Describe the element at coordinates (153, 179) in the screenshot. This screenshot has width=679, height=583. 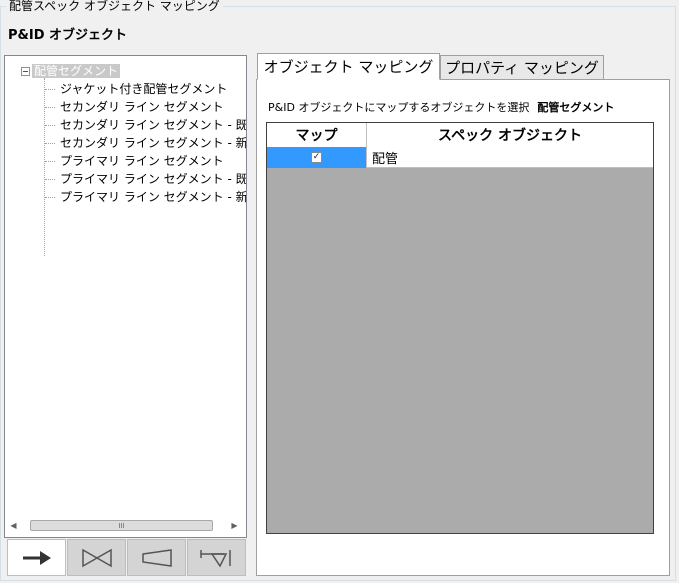
I see `tree-item-label: プライマリ ライン セグメント - 既` at that location.